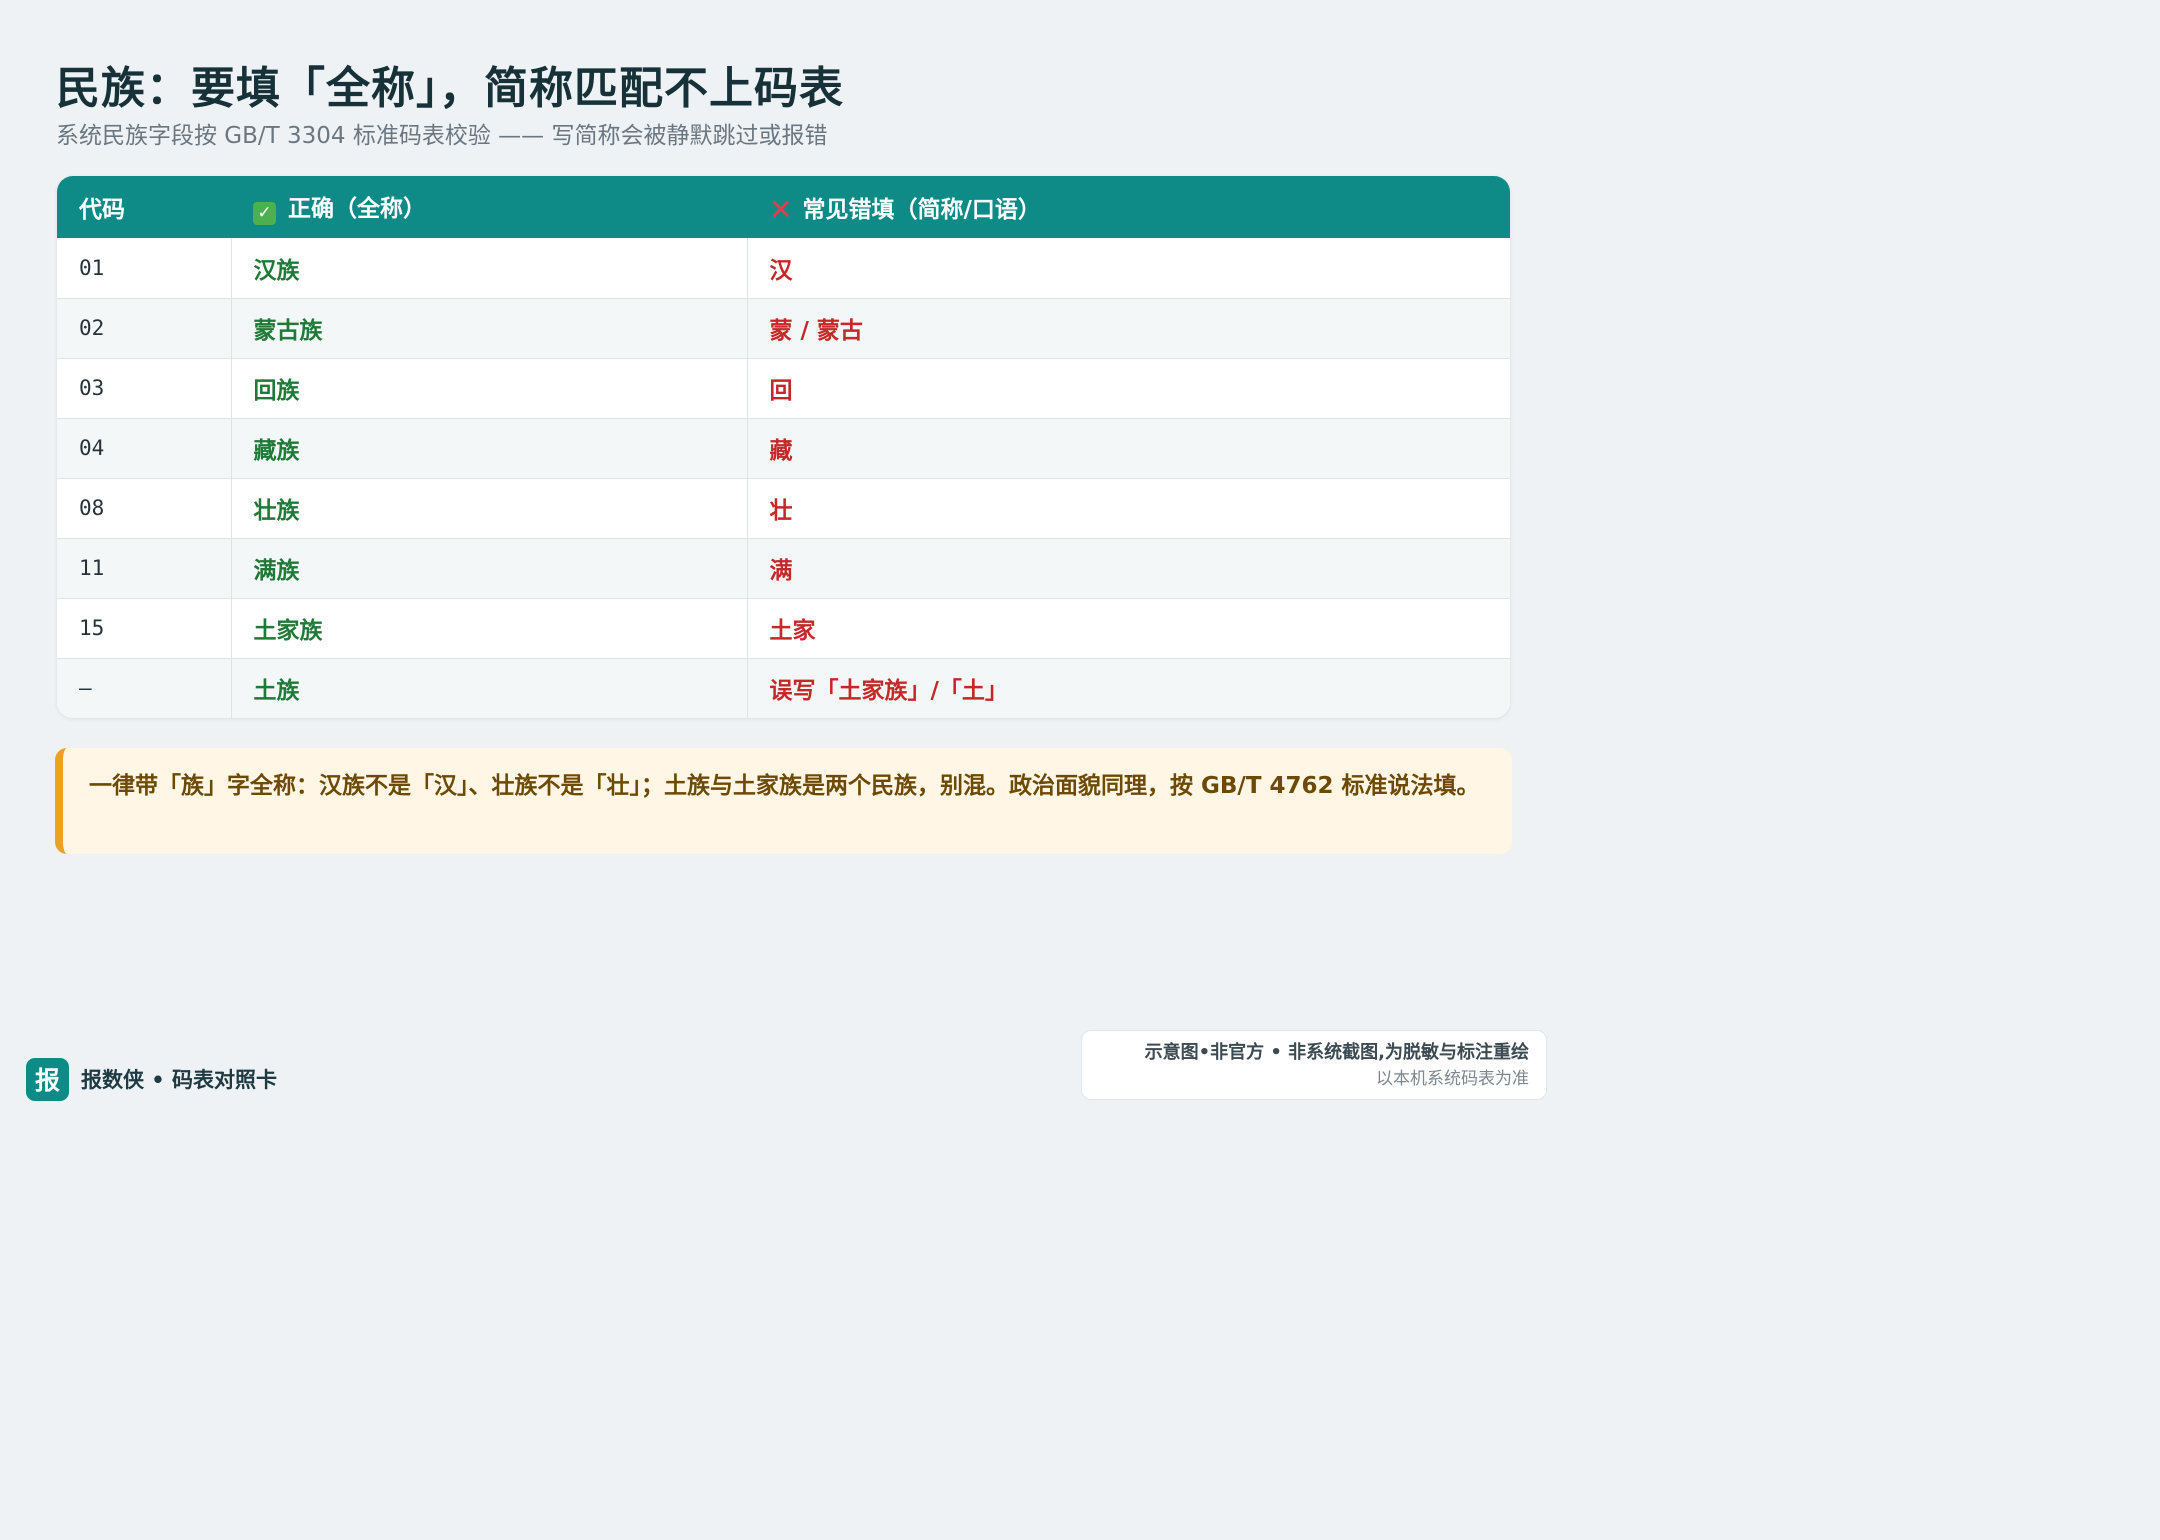 Image resolution: width=2160 pixels, height=1540 pixels. Describe the element at coordinates (488, 388) in the screenshot. I see `correct-cell: 回族` at that location.